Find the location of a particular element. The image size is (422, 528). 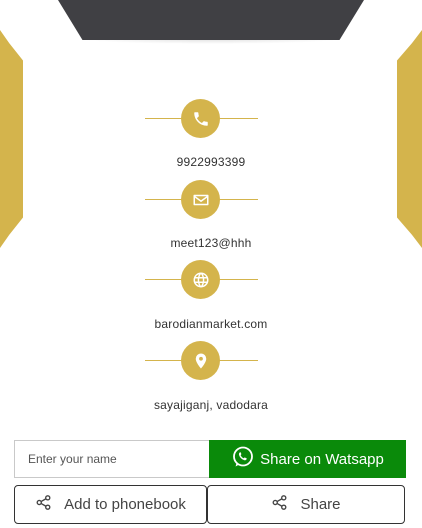

add-to-phonebook-button: Add to phonebook is located at coordinates (110, 504).